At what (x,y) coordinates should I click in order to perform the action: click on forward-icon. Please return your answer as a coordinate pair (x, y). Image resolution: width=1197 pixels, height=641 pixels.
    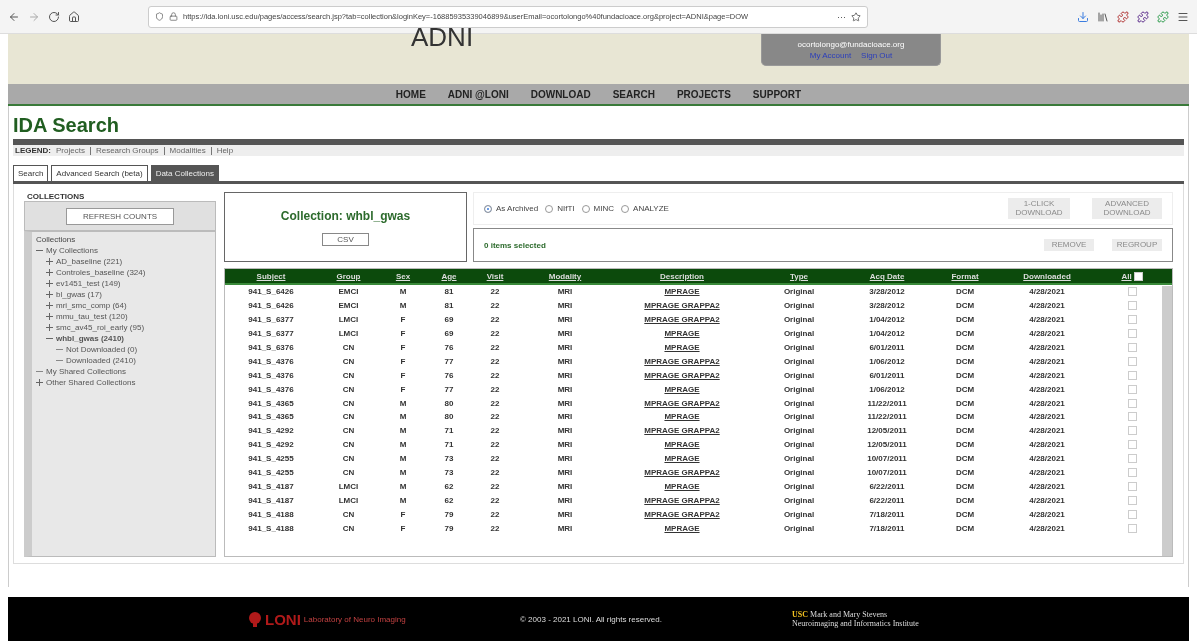
    Looking at the image, I should click on (34, 16).